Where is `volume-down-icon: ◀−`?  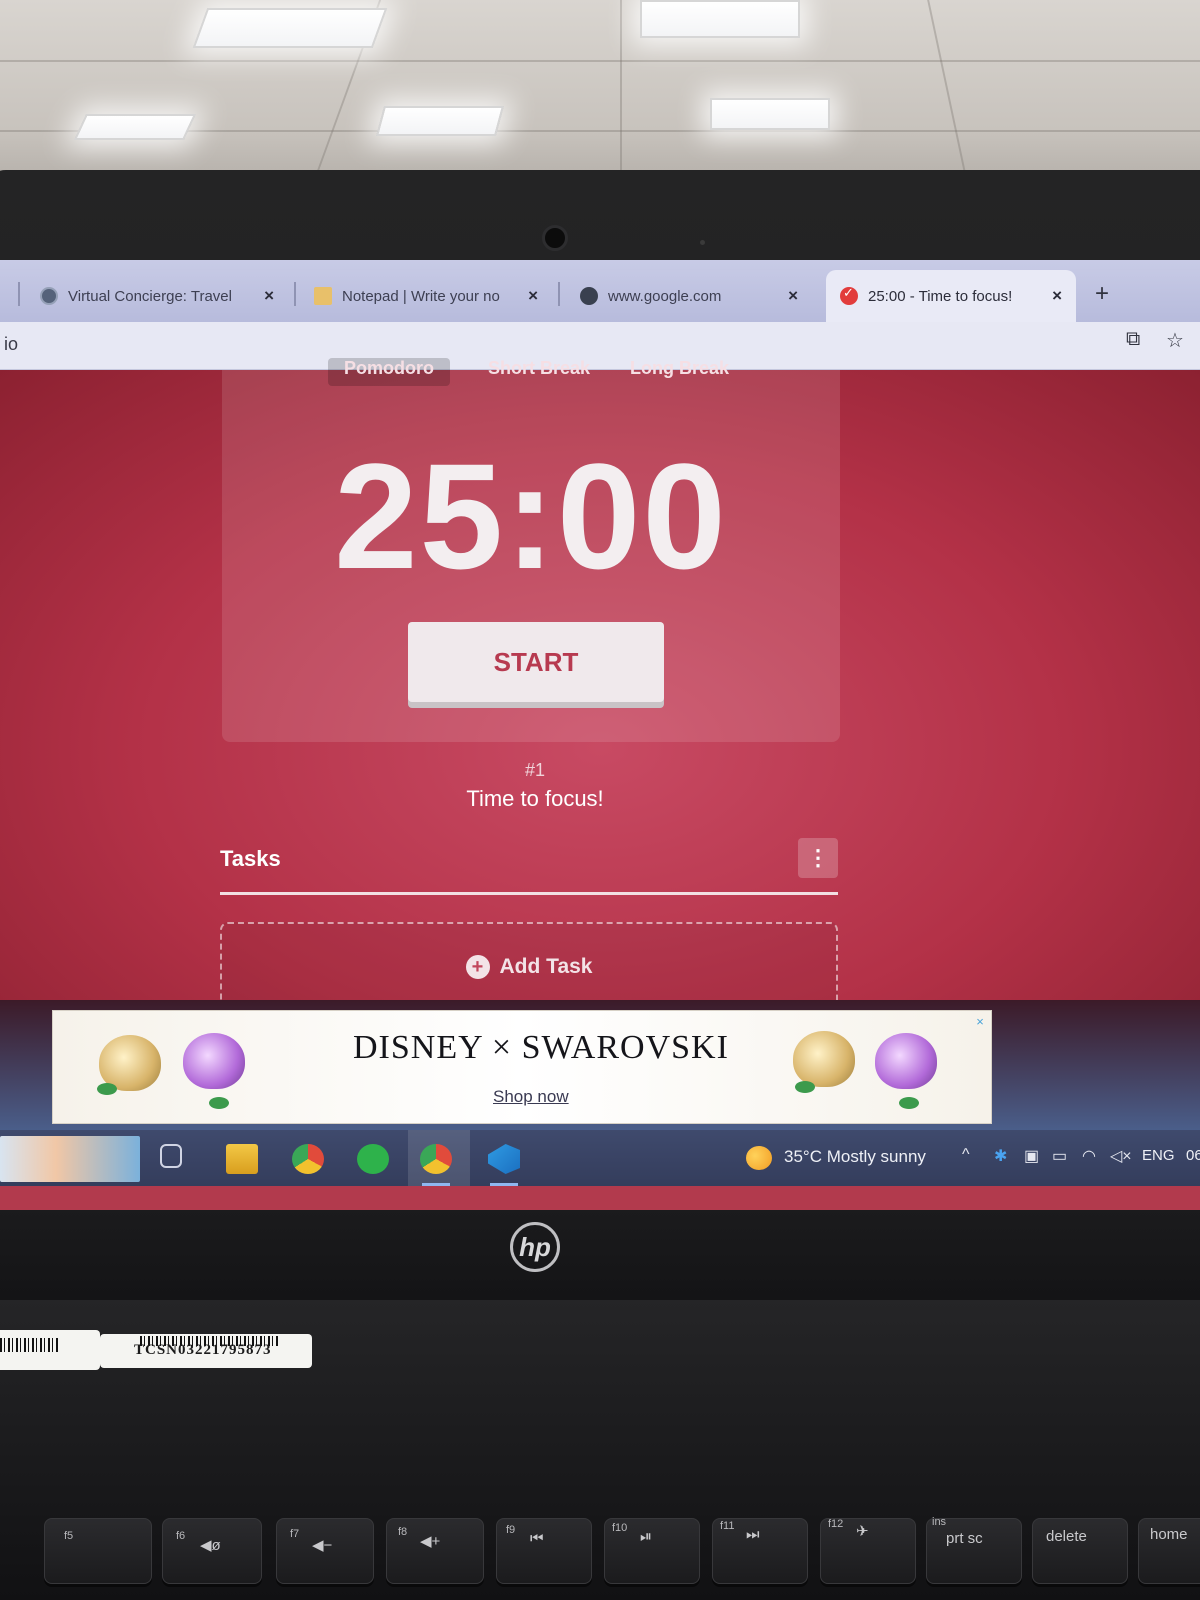 volume-down-icon: ◀− is located at coordinates (322, 1545).